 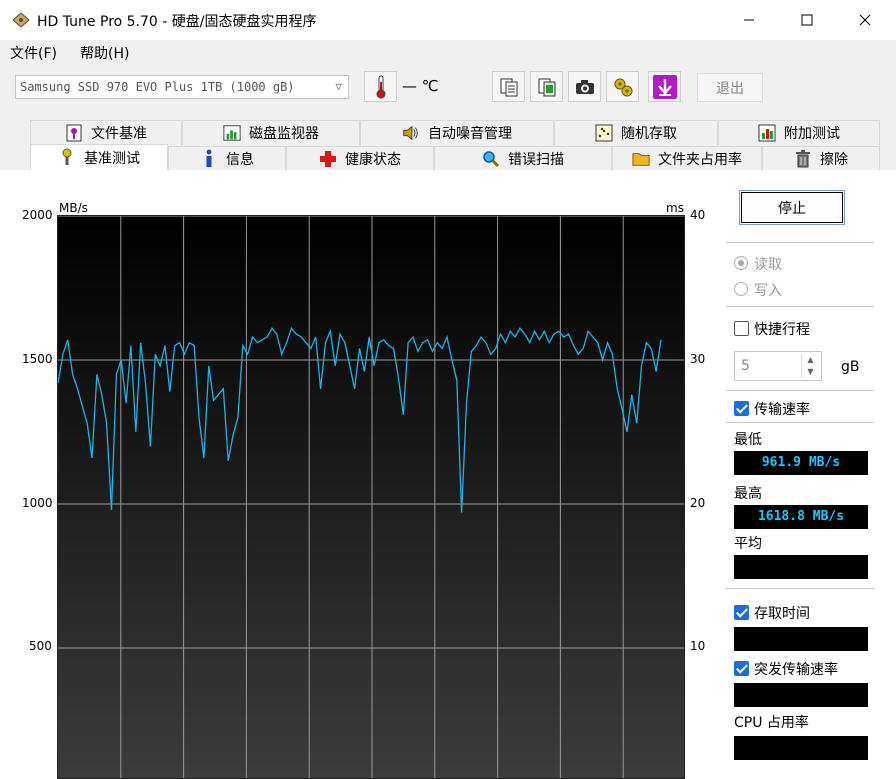 I want to click on stepper-arrows: ▲ ▼, so click(x=810, y=366).